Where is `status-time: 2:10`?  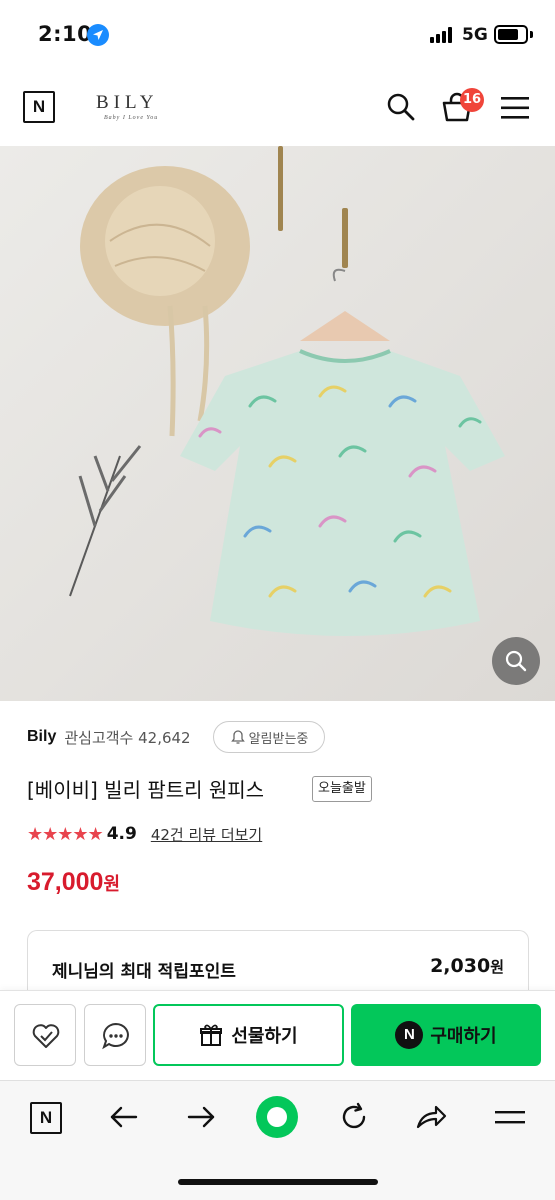
status-time: 2:10 is located at coordinates (65, 34).